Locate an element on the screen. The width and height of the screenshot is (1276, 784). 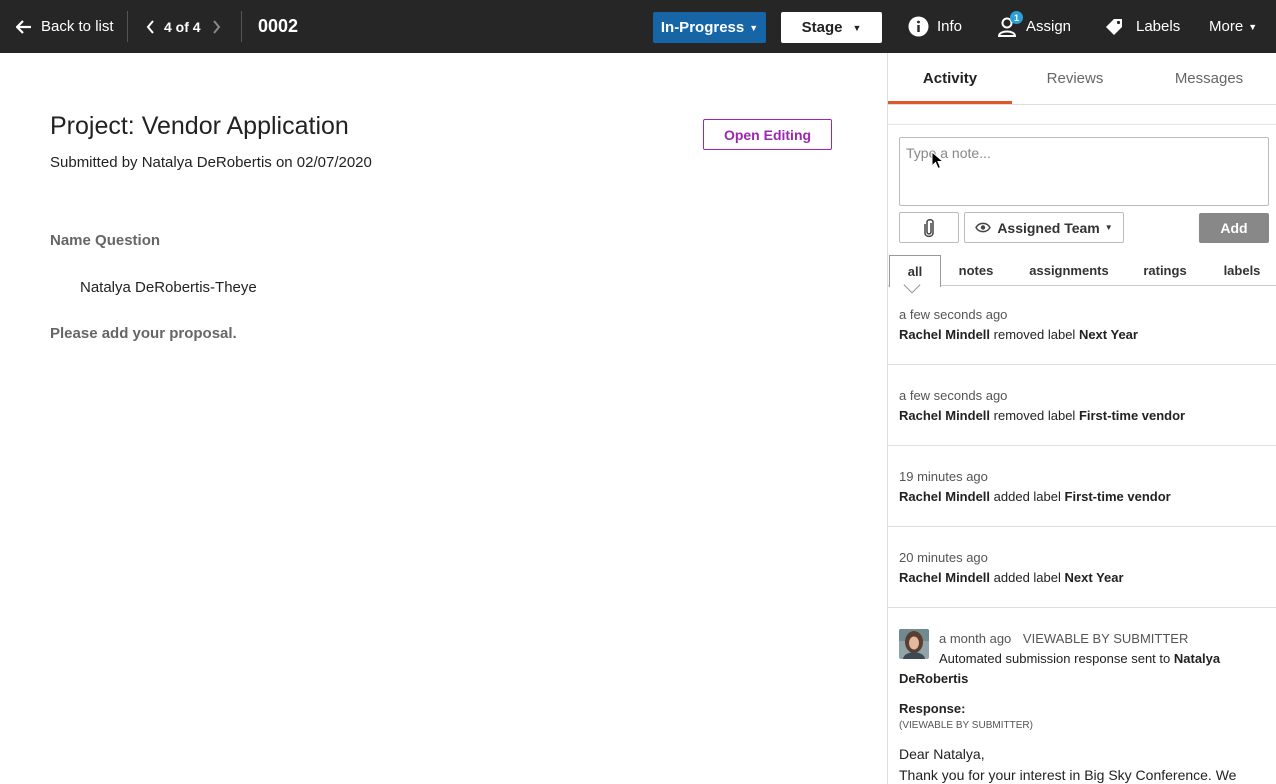
message-recipient-rest: DeRobertis is located at coordinates (934, 678).